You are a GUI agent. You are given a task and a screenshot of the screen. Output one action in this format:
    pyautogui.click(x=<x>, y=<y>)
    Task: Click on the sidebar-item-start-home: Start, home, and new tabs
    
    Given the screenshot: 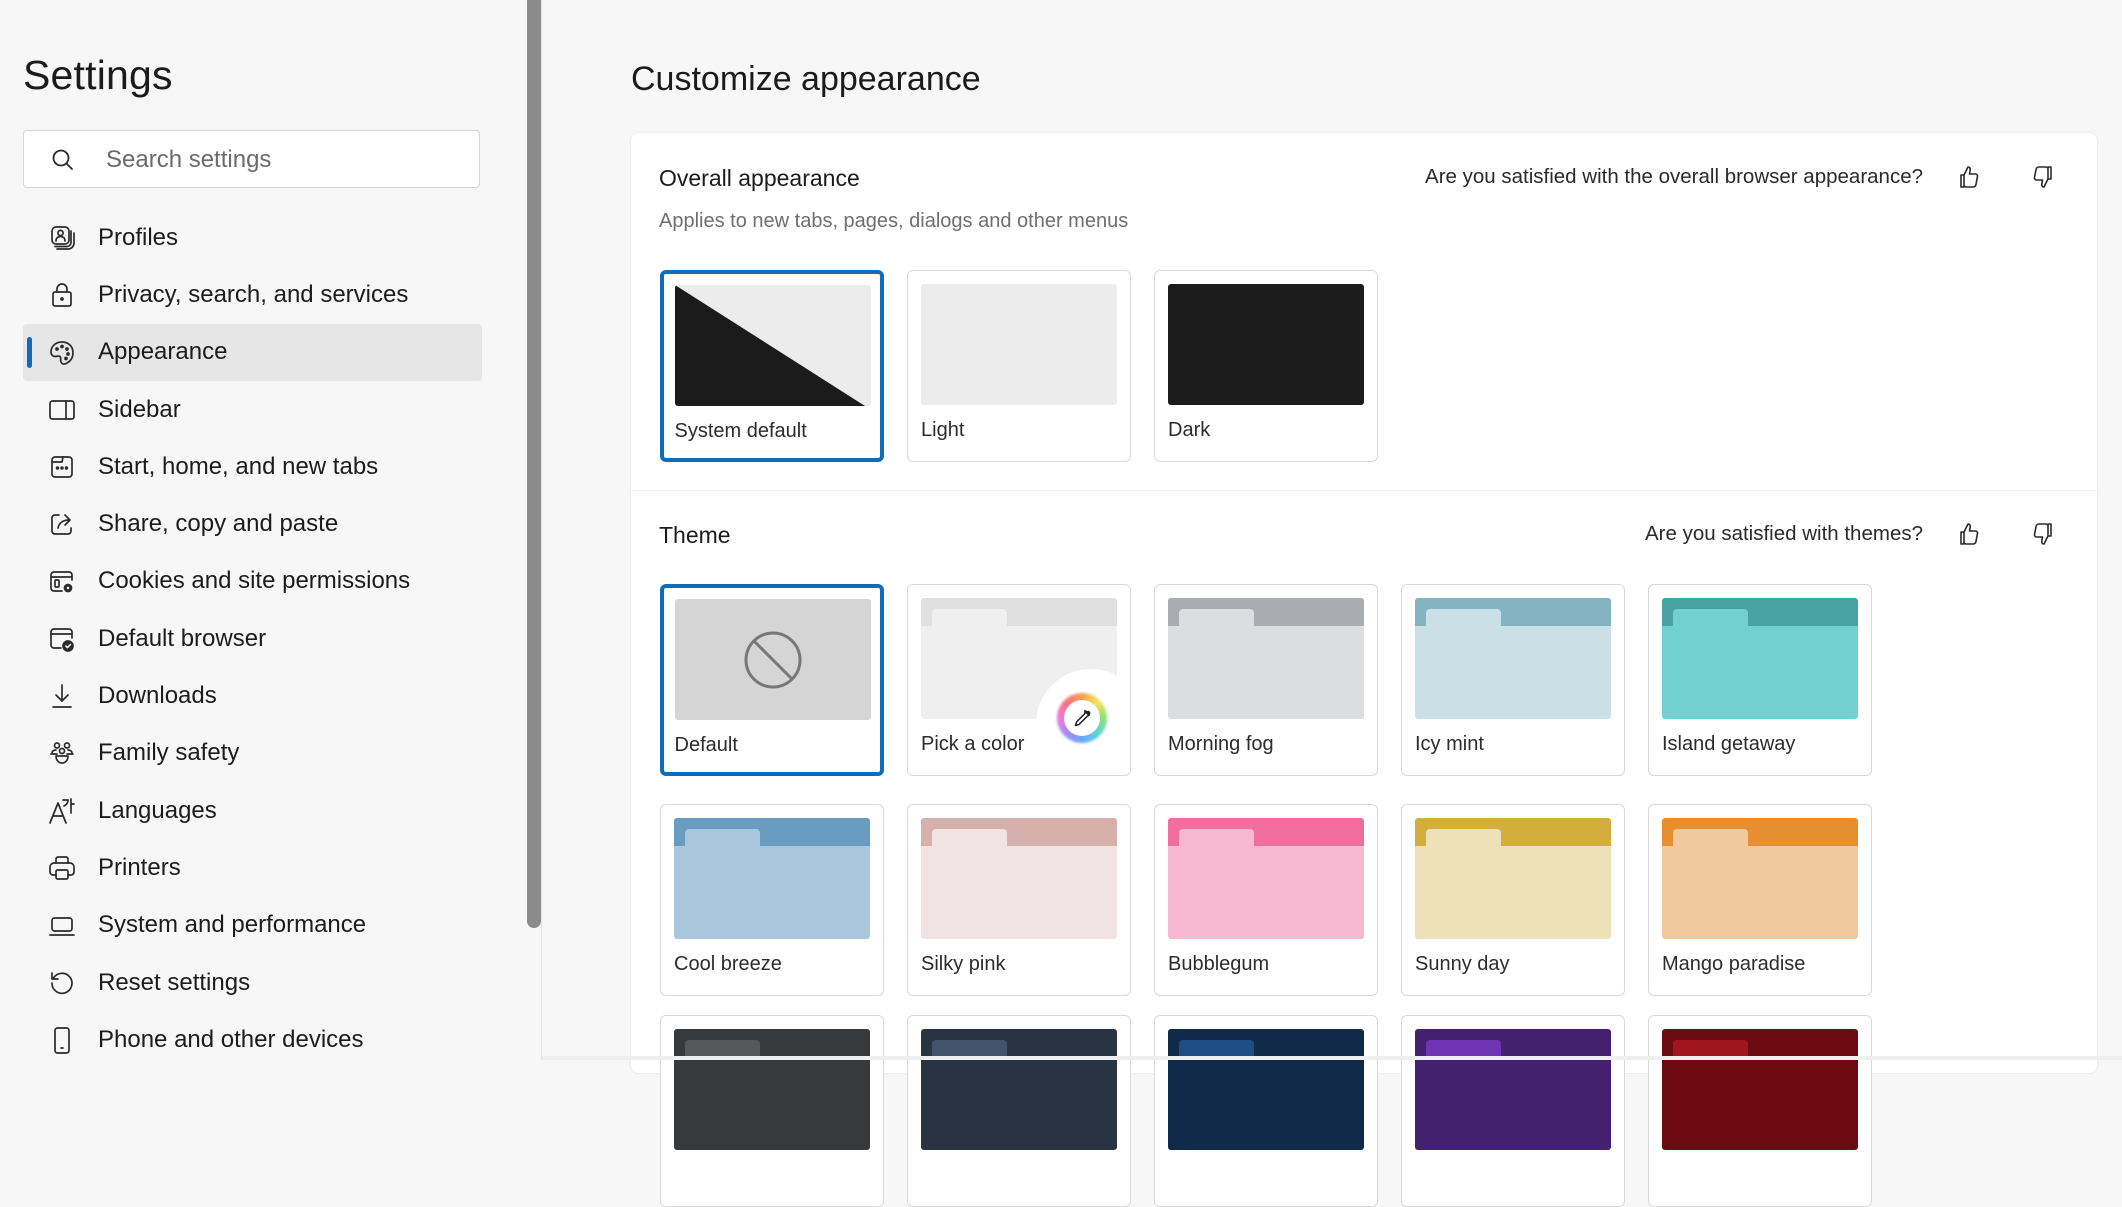 What is the action you would take?
    pyautogui.click(x=252, y=466)
    